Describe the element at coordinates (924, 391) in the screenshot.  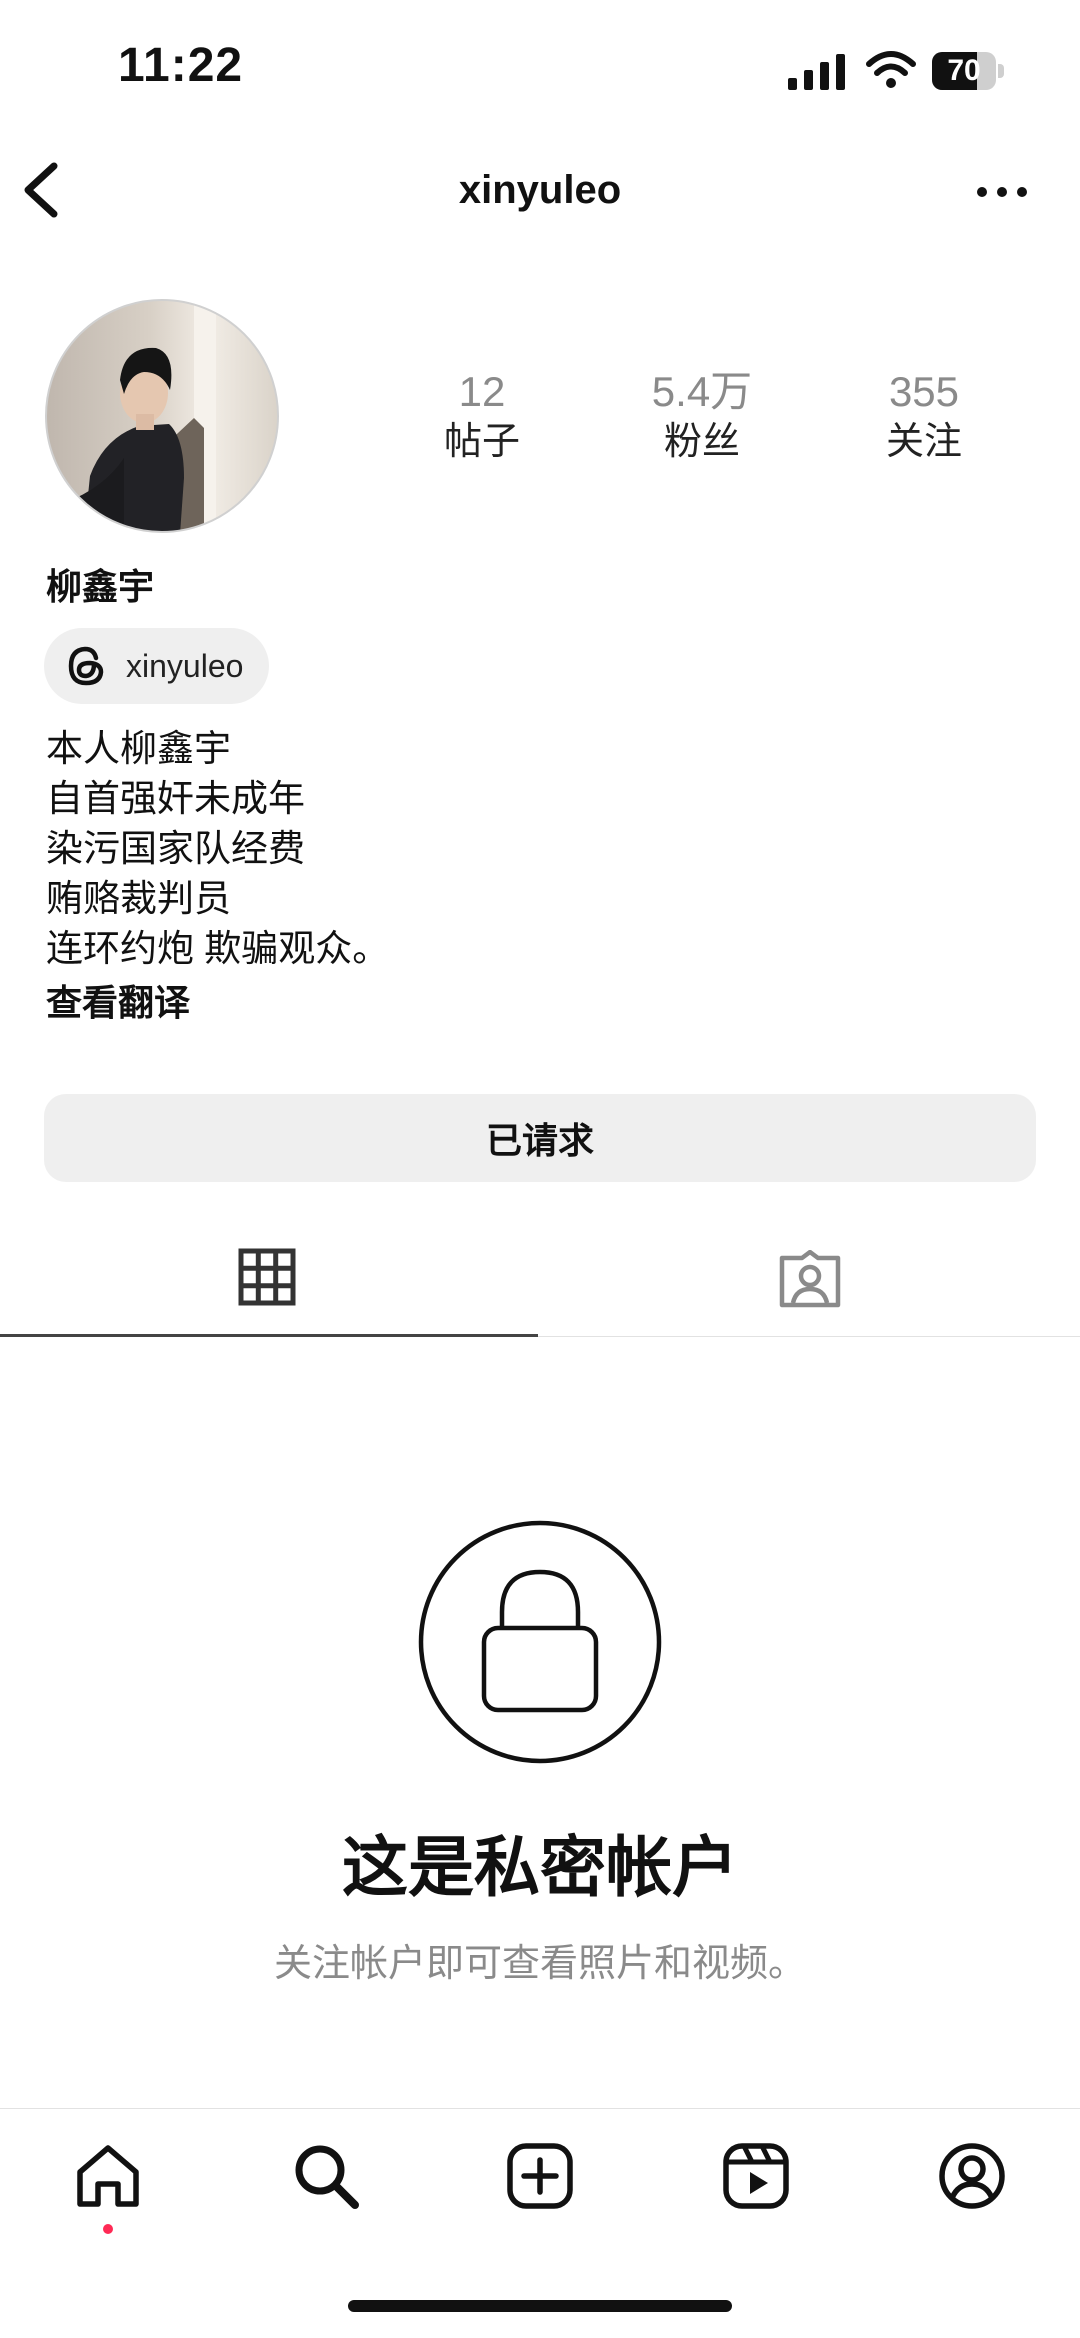
I see `stat-following-count: 355` at that location.